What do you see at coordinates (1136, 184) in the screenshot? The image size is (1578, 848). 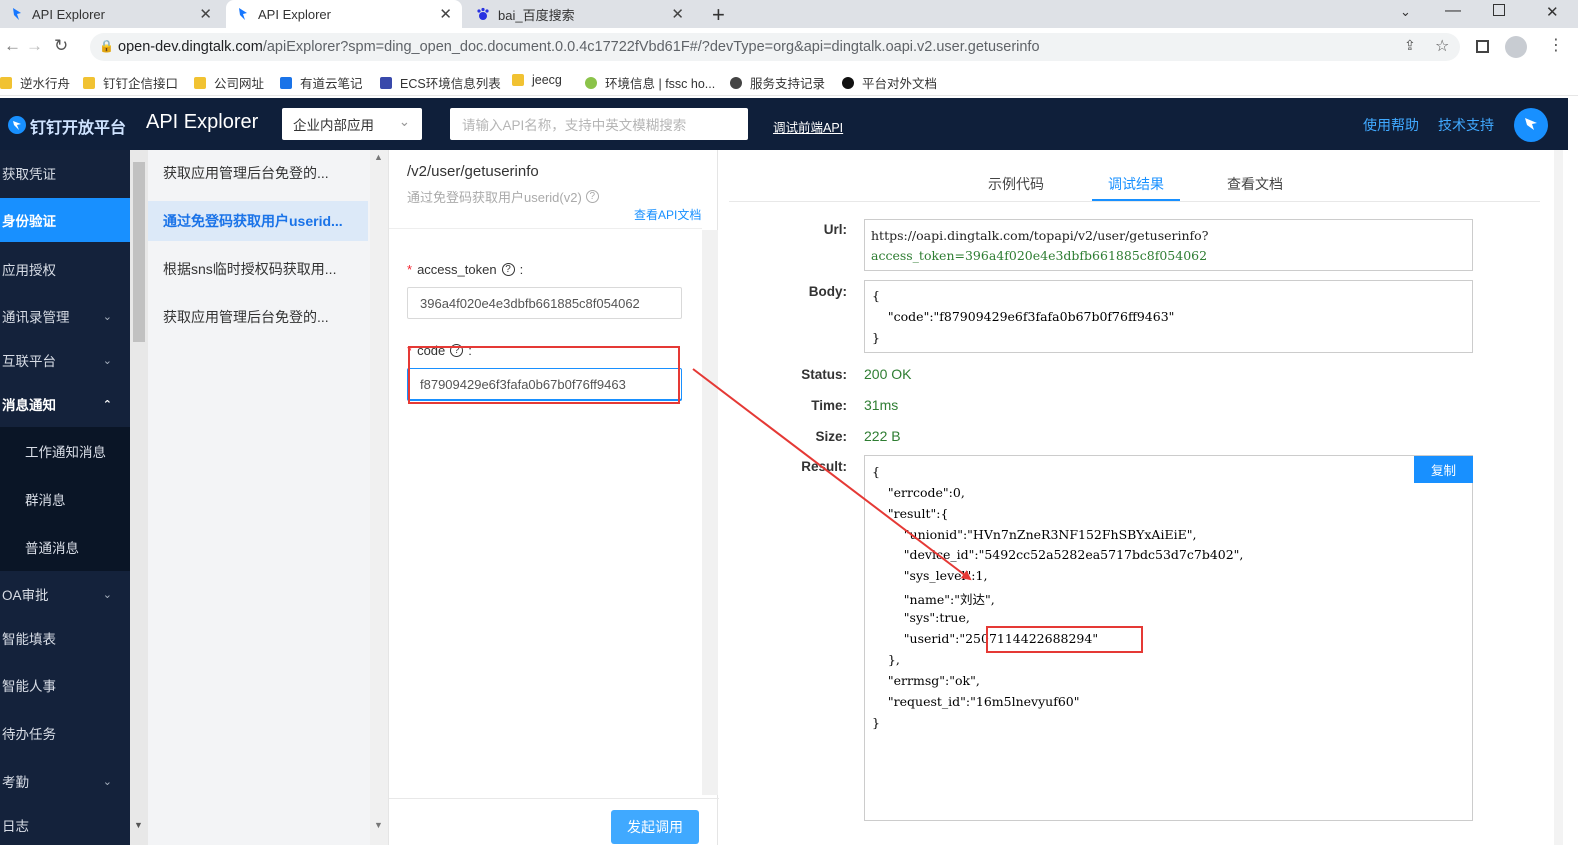 I see `tab-debug-result: 调试结果` at bounding box center [1136, 184].